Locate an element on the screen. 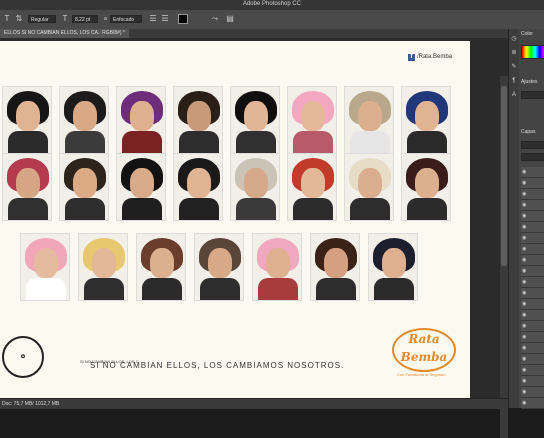 This screenshot has height=438, width=544. stamp-logo: ✪ is located at coordinates (23, 357).